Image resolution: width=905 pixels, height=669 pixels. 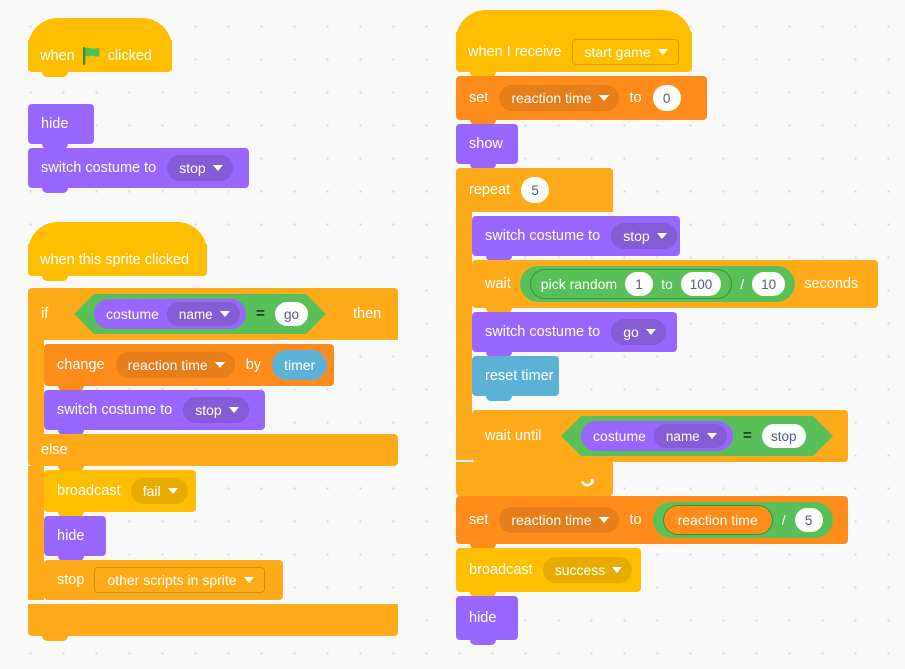 I want to click on block-hide-3: hide, so click(x=487, y=618).